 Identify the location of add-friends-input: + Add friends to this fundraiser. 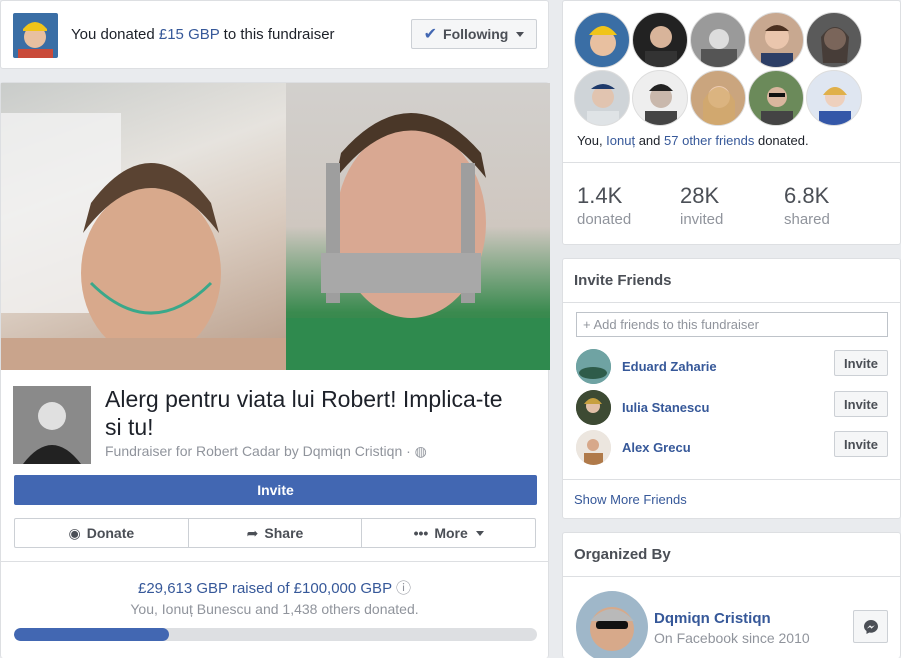
(732, 324).